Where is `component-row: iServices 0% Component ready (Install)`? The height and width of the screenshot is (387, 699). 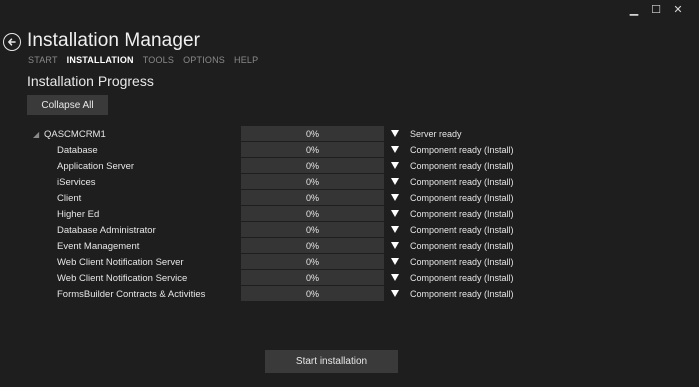
component-row: iServices 0% Component ready (Install) is located at coordinates (349, 182).